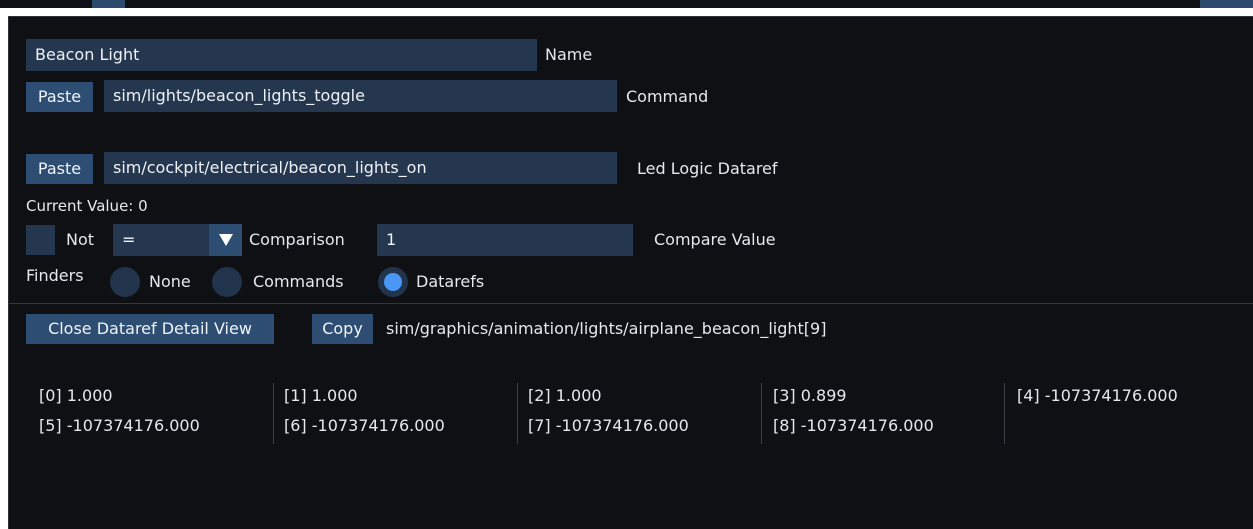 Image resolution: width=1253 pixels, height=529 pixels. Describe the element at coordinates (569, 54) in the screenshot. I see `name-label: Name` at that location.